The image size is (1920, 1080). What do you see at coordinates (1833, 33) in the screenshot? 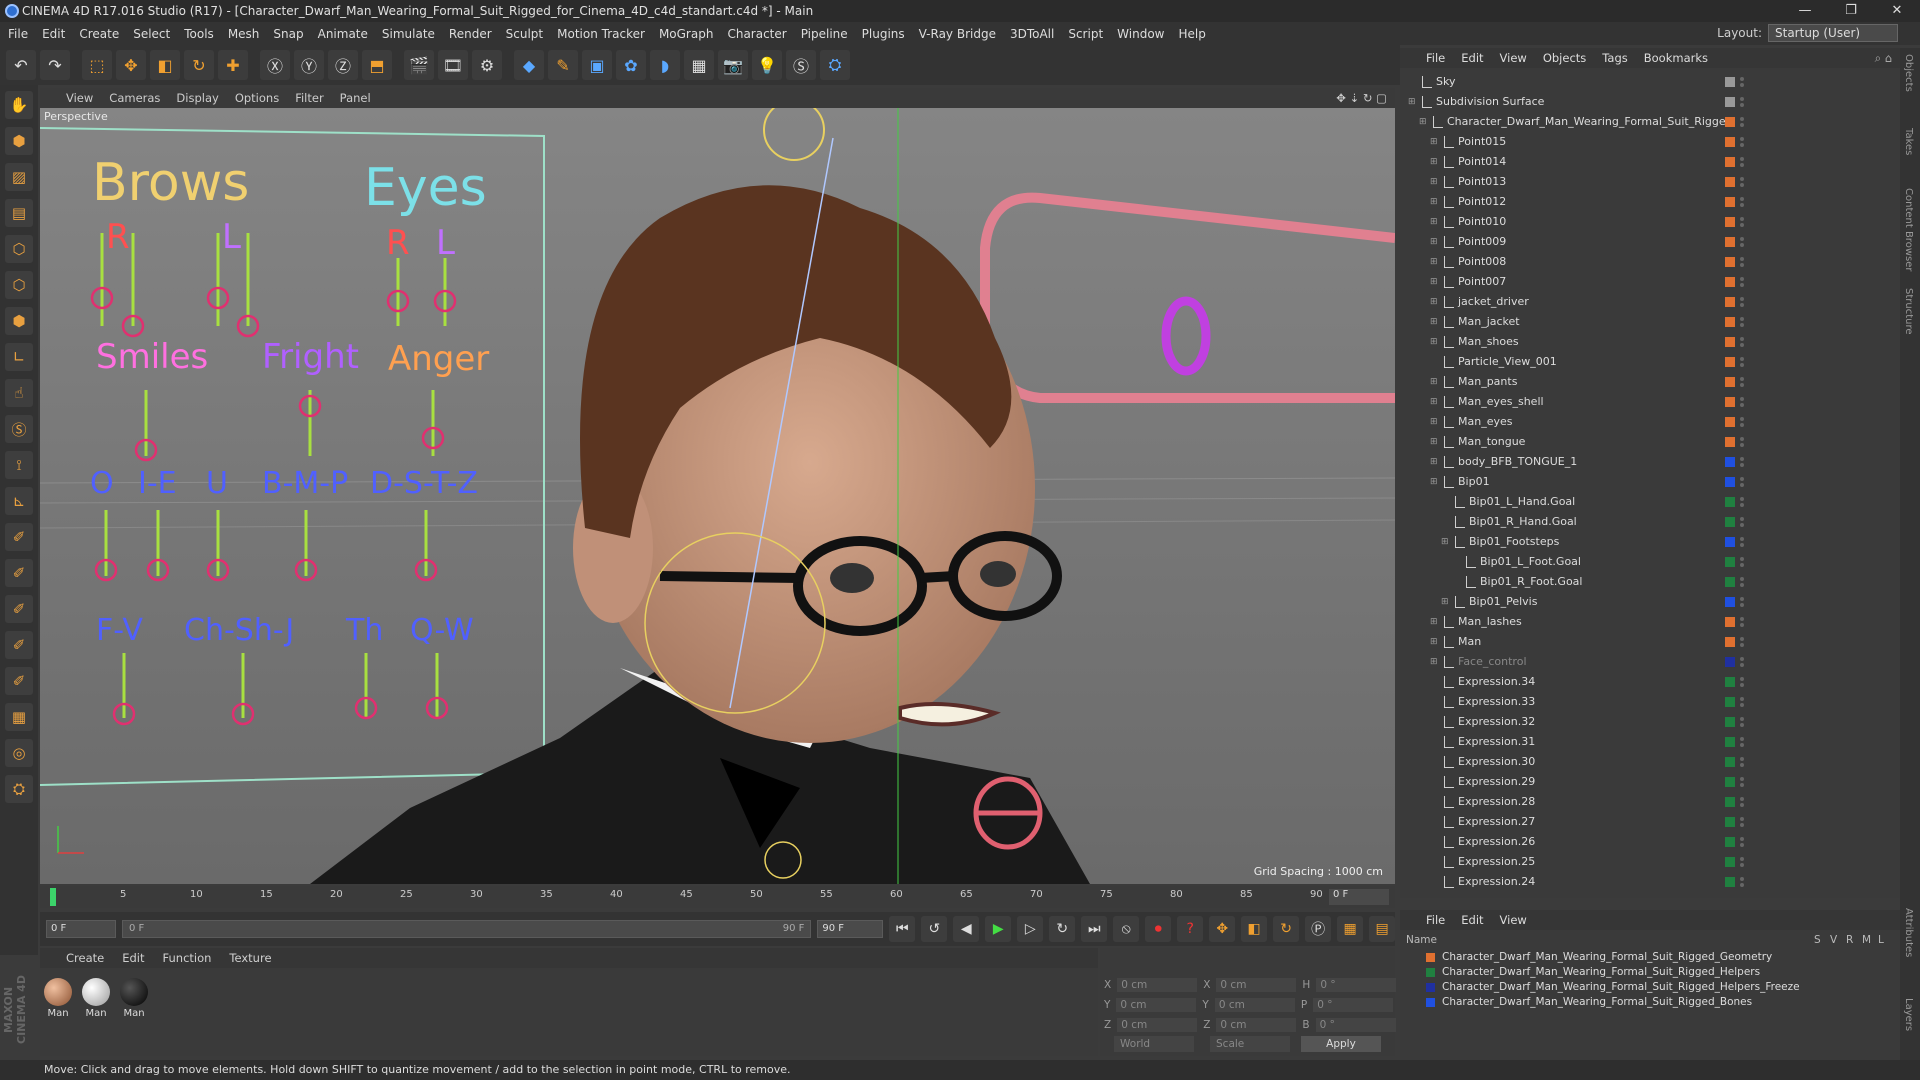
I see `layout-dropdown: Startup (User)` at bounding box center [1833, 33].